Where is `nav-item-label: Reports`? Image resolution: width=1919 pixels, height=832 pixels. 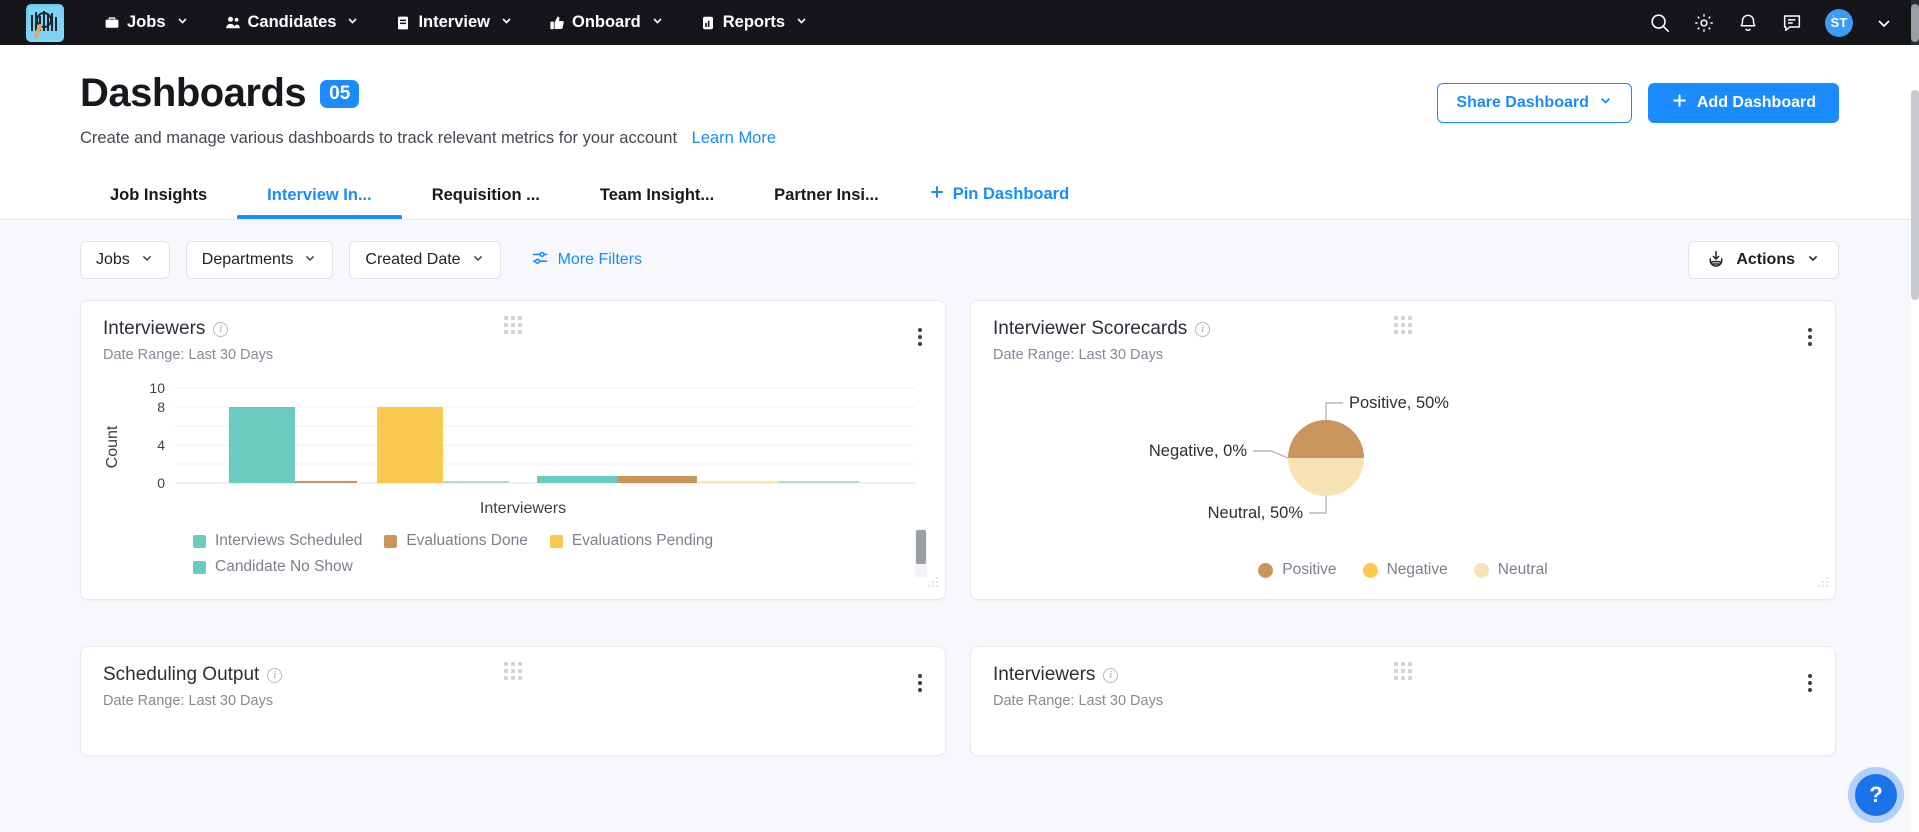 nav-item-label: Reports is located at coordinates (754, 22).